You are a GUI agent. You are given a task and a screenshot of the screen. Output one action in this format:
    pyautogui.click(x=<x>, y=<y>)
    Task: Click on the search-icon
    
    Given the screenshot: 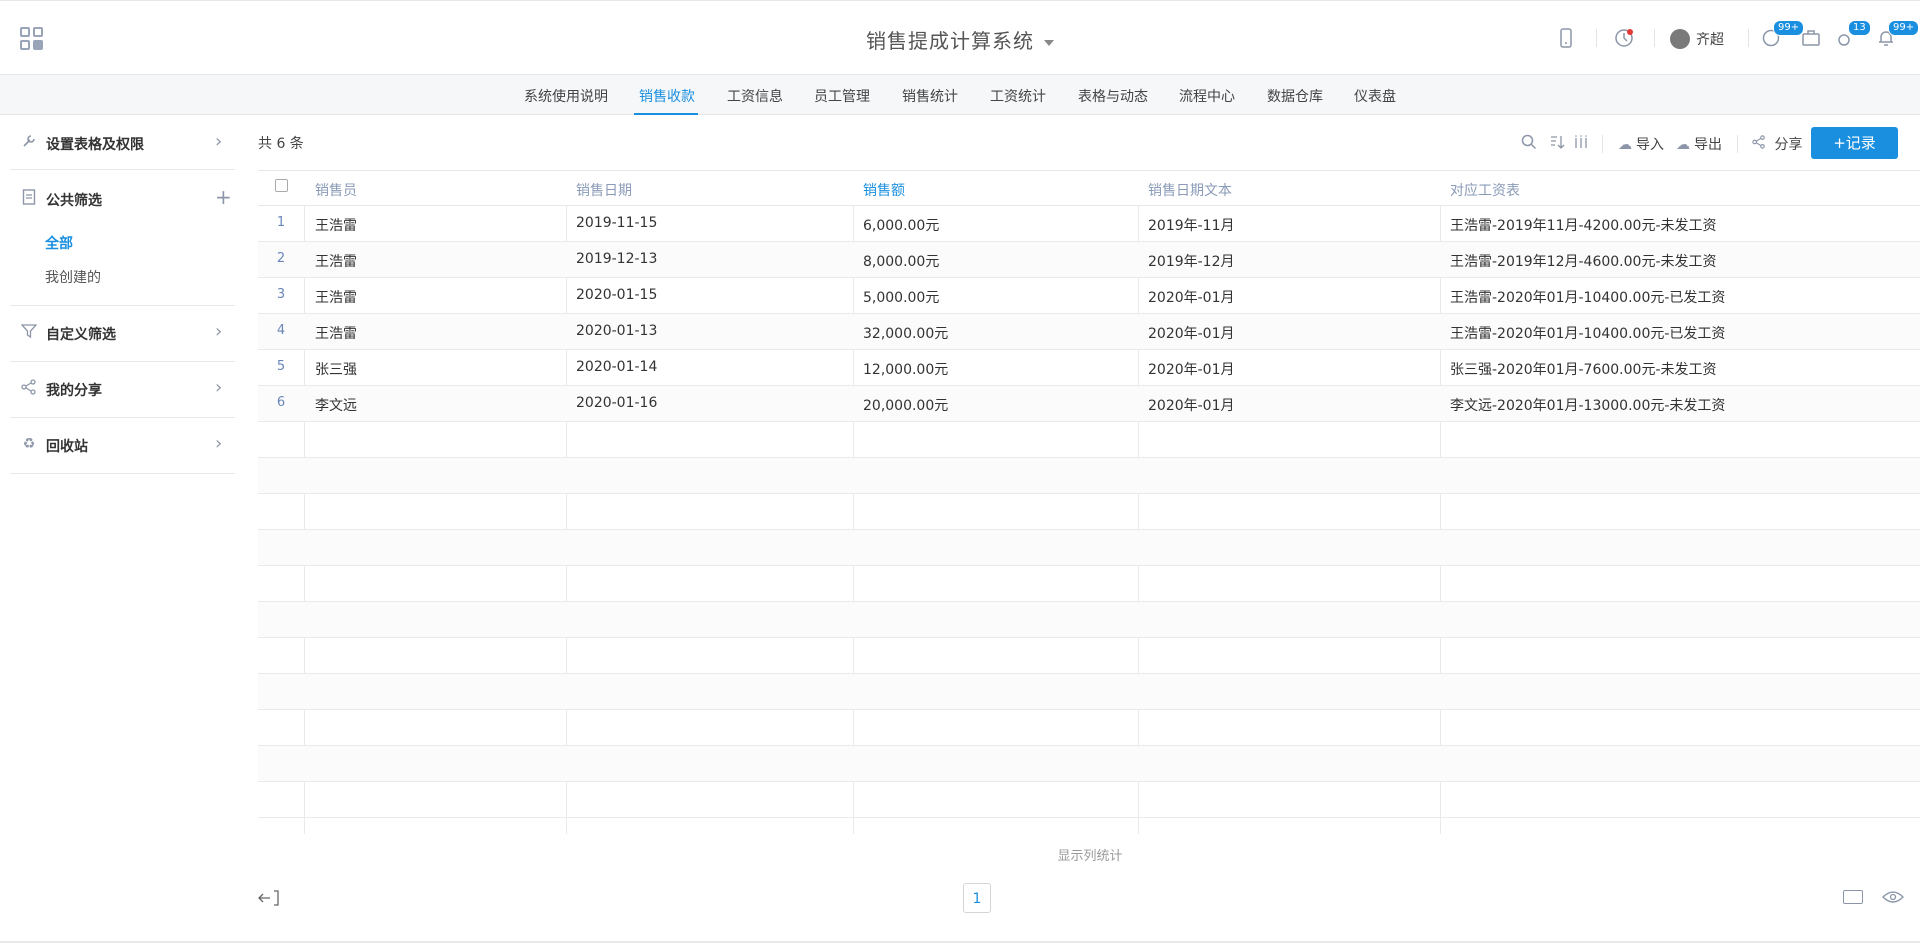 What is the action you would take?
    pyautogui.click(x=1529, y=144)
    